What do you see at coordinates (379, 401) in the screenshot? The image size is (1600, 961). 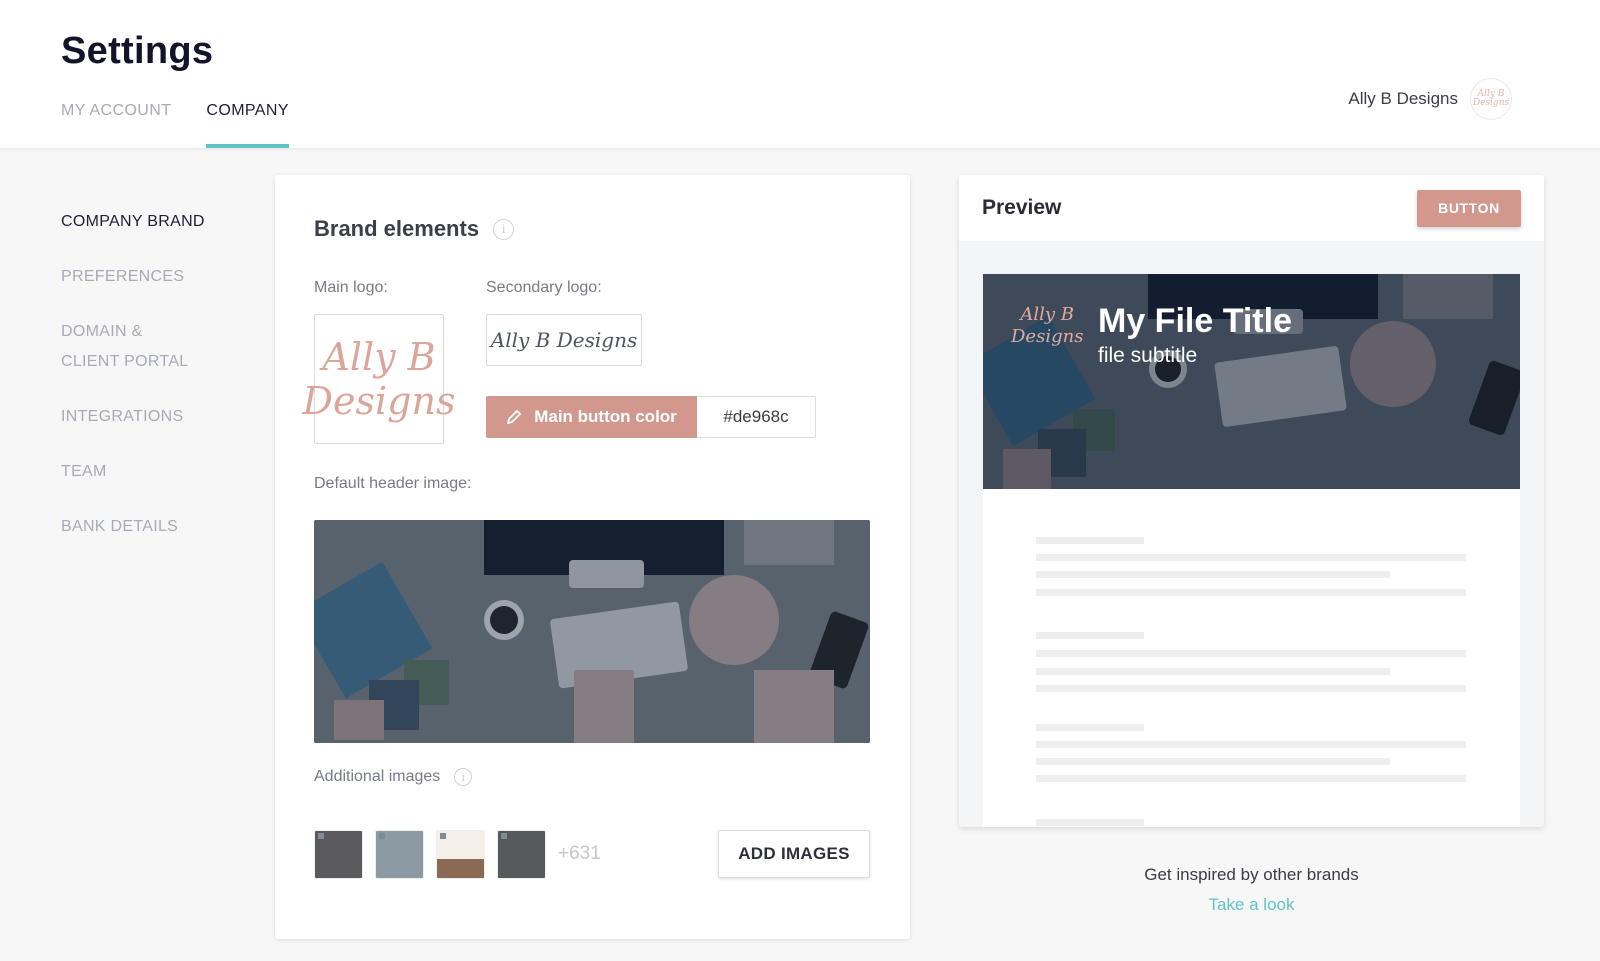 I see `main-logo-text-line2: Designs` at bounding box center [379, 401].